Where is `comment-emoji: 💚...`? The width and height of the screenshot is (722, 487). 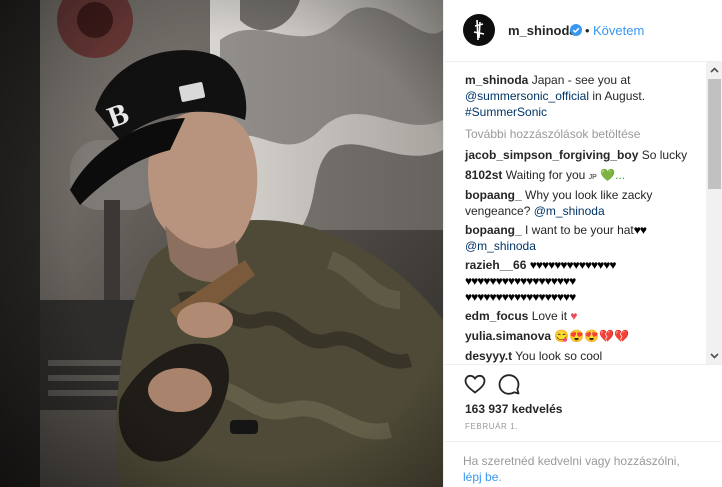
comment-emoji: 💚... is located at coordinates (613, 175).